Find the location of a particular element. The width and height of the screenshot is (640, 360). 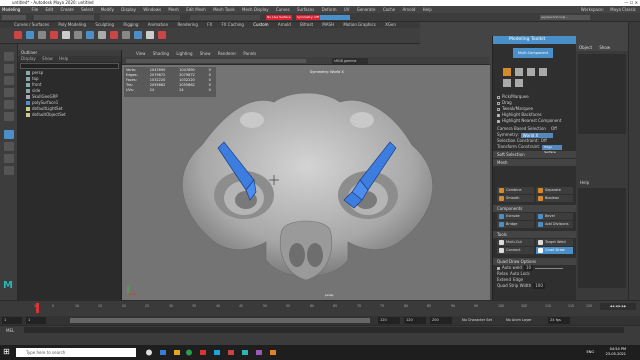

anim-layer-select: No Anim Layer is located at coordinates (524, 320).